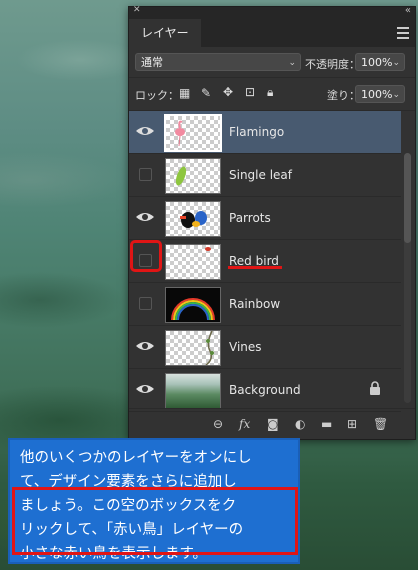 Image resolution: width=418 pixels, height=570 pixels. What do you see at coordinates (152, 62) in the screenshot?
I see `blend-mode-value: 通常` at bounding box center [152, 62].